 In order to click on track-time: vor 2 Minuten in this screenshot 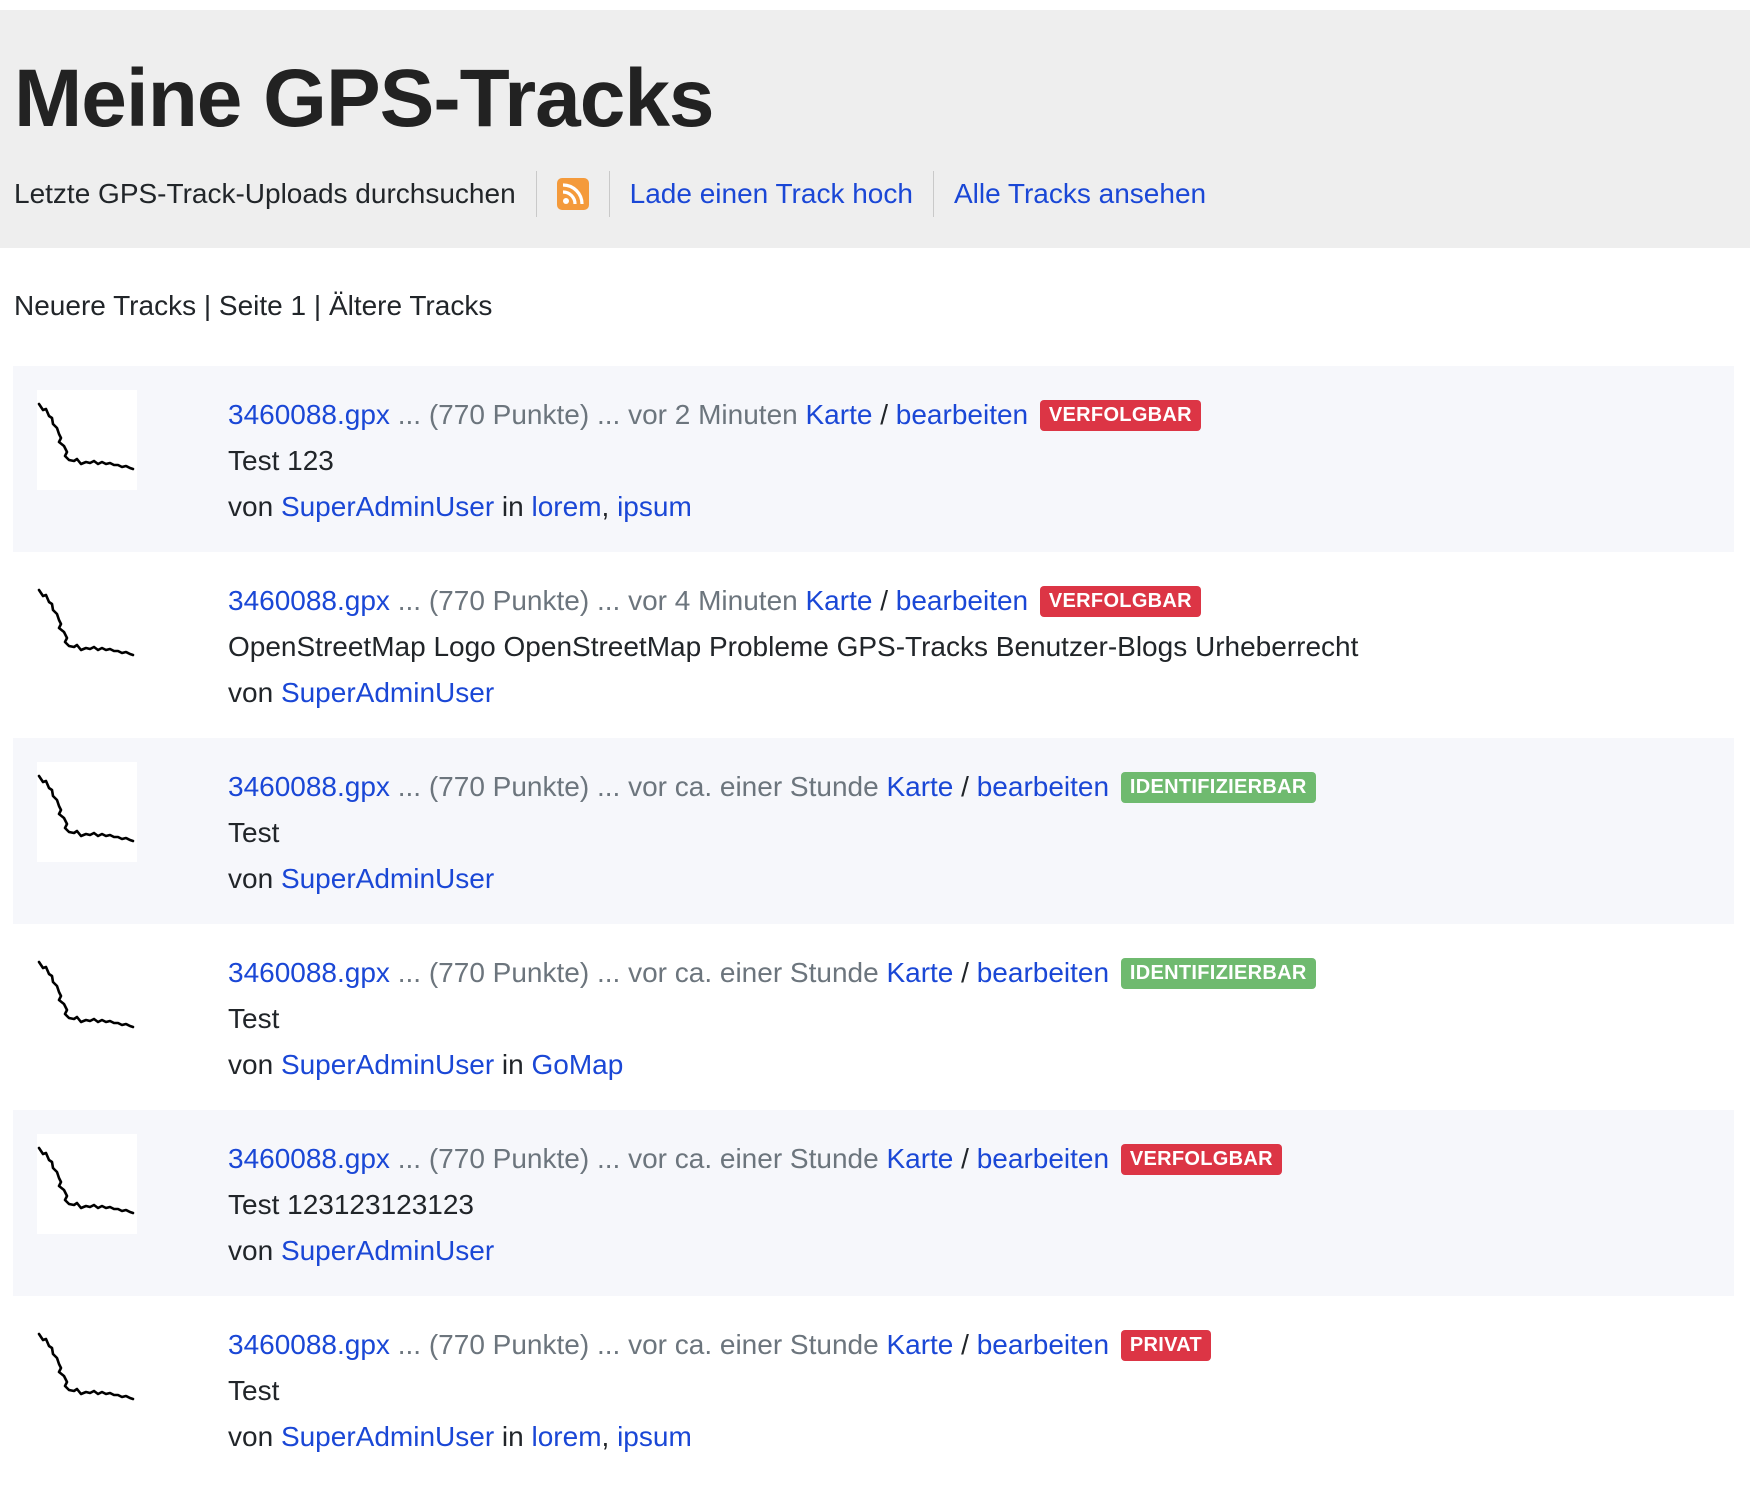, I will do `click(713, 414)`.